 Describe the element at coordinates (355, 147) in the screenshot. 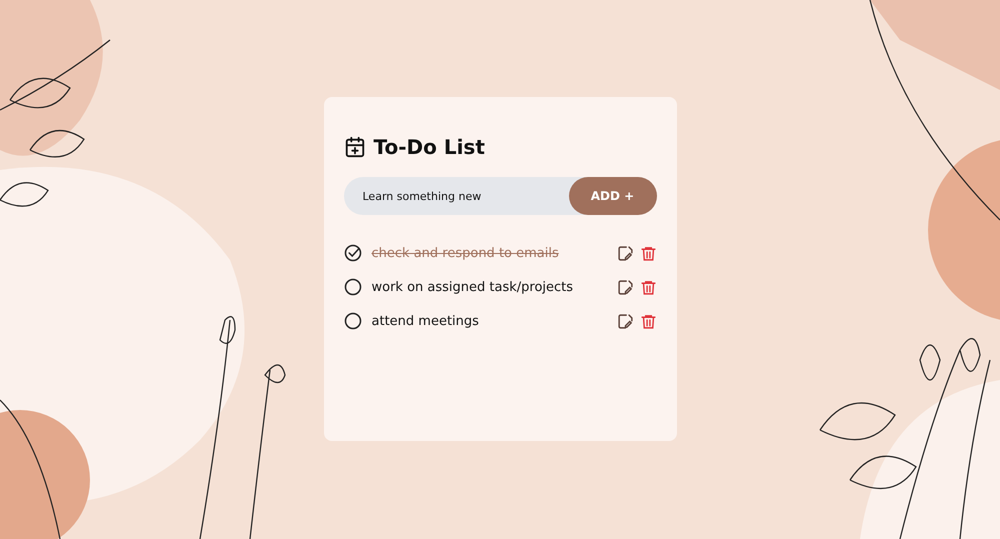

I see `calendar-plus-icon` at that location.